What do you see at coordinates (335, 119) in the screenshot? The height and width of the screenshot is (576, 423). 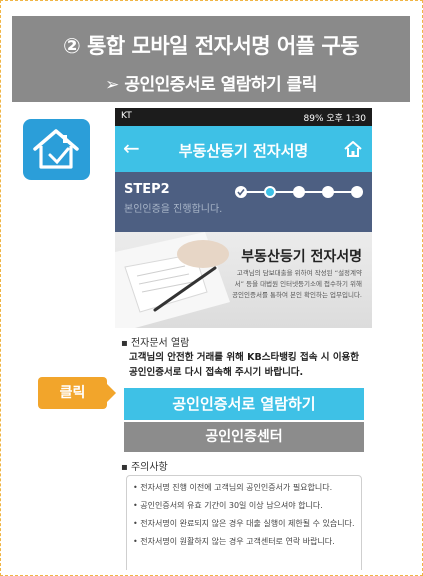 I see `status-battery-time: 89% 오후 1:30` at bounding box center [335, 119].